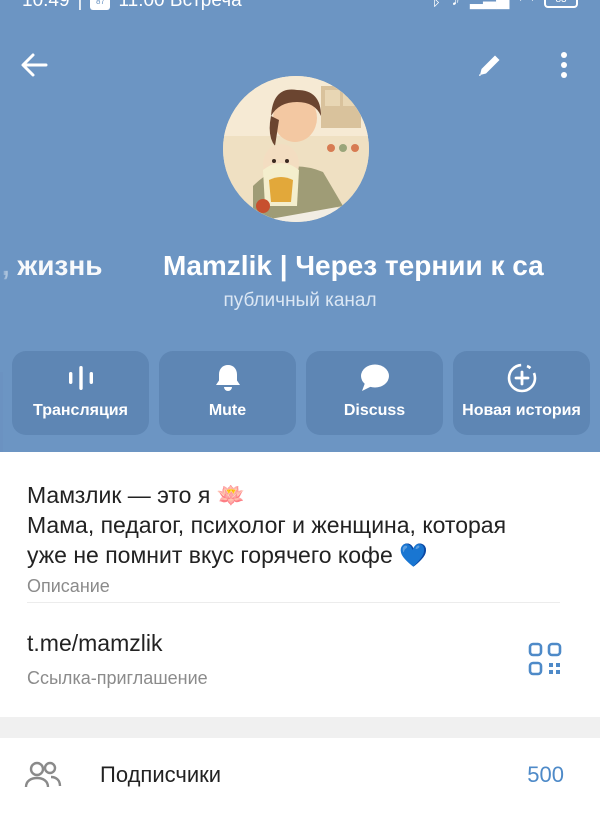 The height and width of the screenshot is (821, 600). Describe the element at coordinates (68, 586) in the screenshot. I see `description-caption: Описание` at that location.